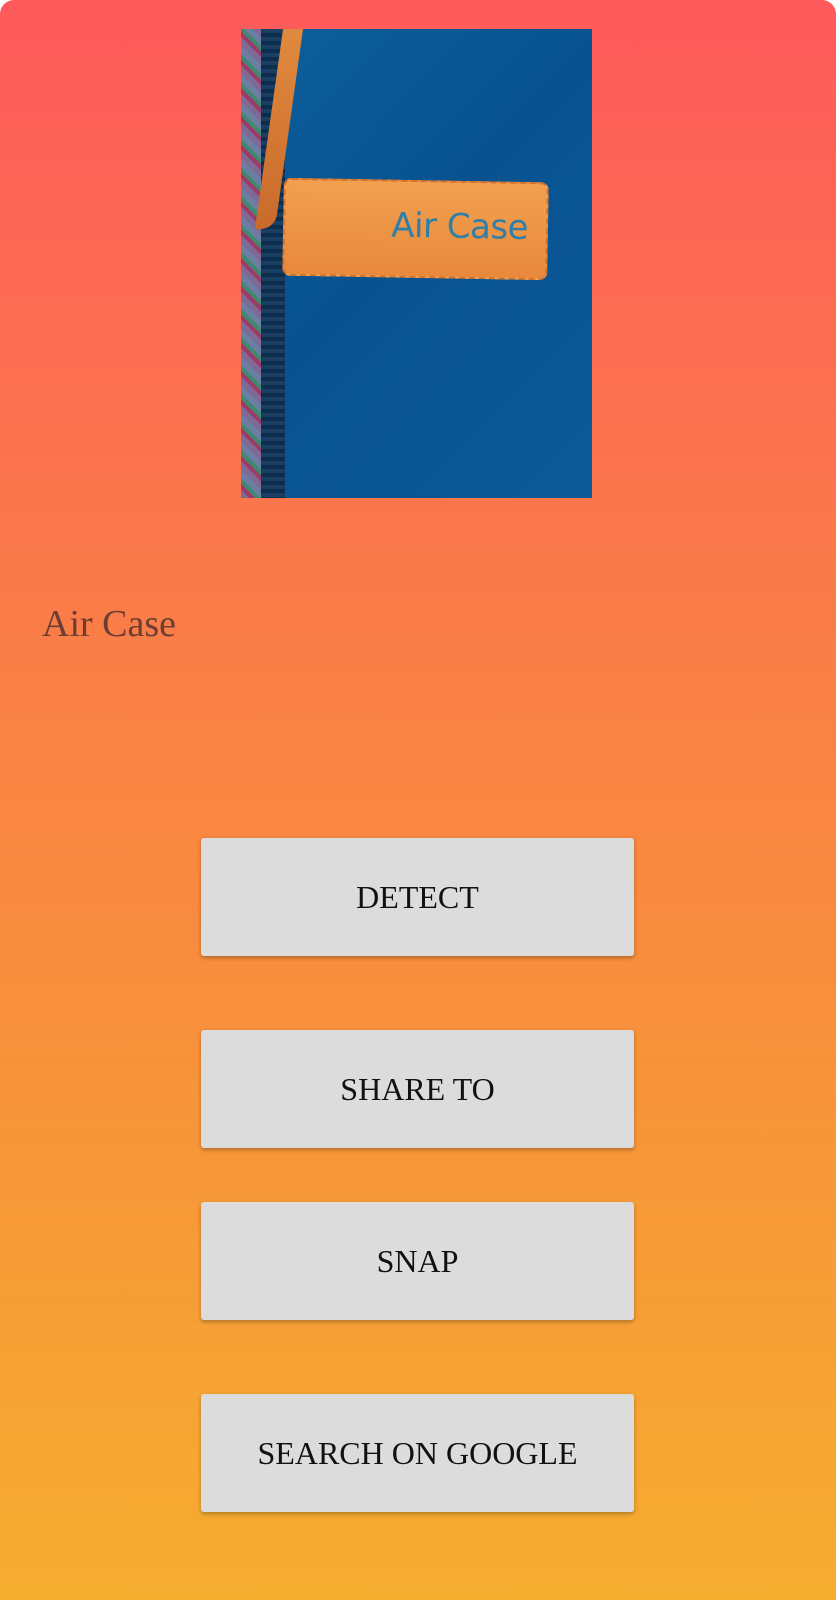  I want to click on snap-button: SNAP, so click(417, 1261).